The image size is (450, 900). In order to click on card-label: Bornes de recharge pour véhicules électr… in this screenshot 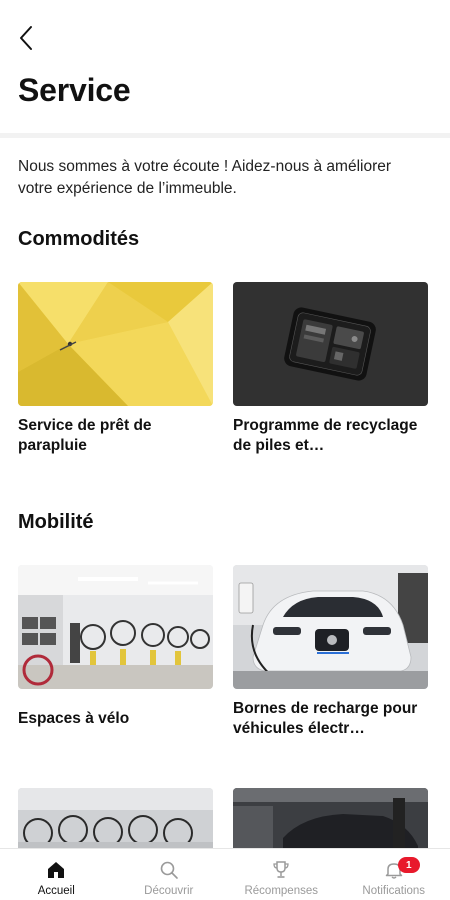, I will do `click(325, 718)`.